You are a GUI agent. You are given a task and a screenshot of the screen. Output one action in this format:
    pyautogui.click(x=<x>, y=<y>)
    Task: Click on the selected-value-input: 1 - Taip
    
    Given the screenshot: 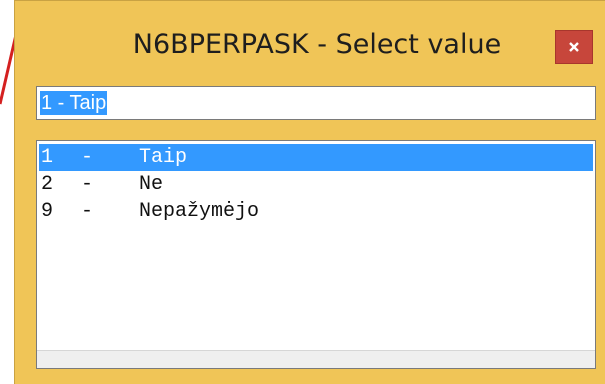 What is the action you would take?
    pyautogui.click(x=316, y=103)
    